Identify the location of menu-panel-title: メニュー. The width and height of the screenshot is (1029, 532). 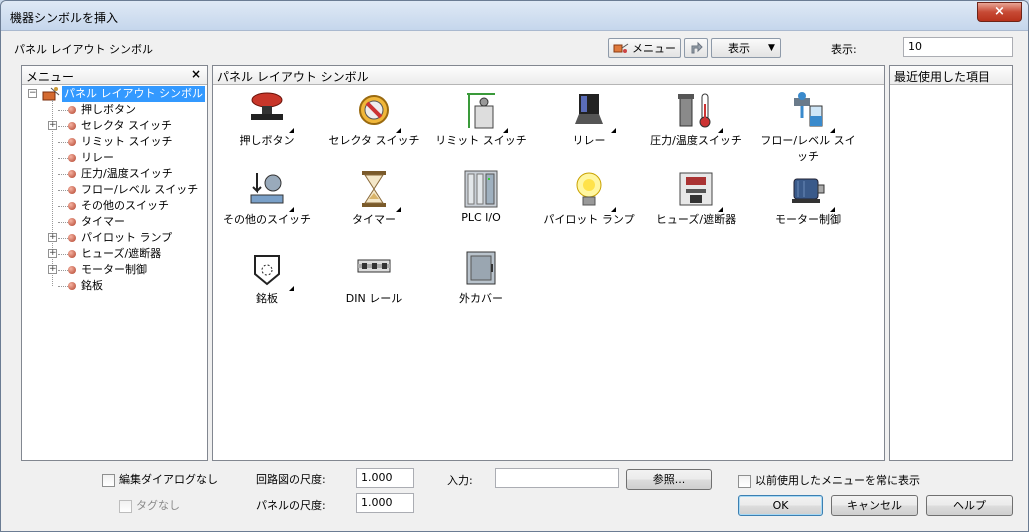
(50, 77).